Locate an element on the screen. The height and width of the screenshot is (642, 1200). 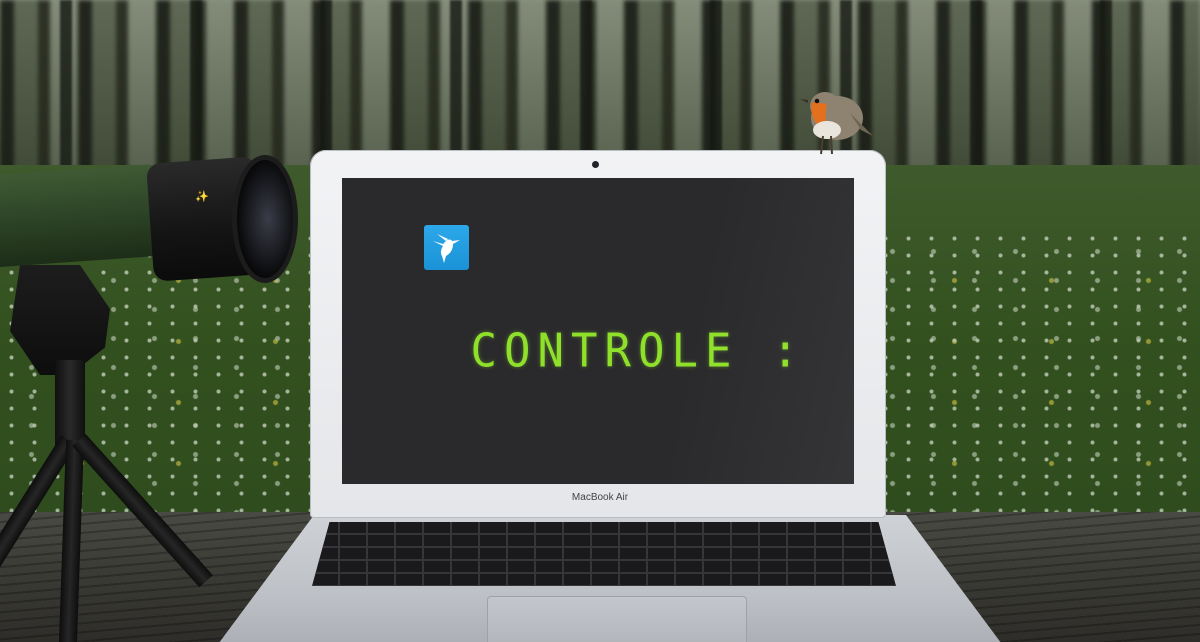
scope-body is located at coordinates (81, 216).